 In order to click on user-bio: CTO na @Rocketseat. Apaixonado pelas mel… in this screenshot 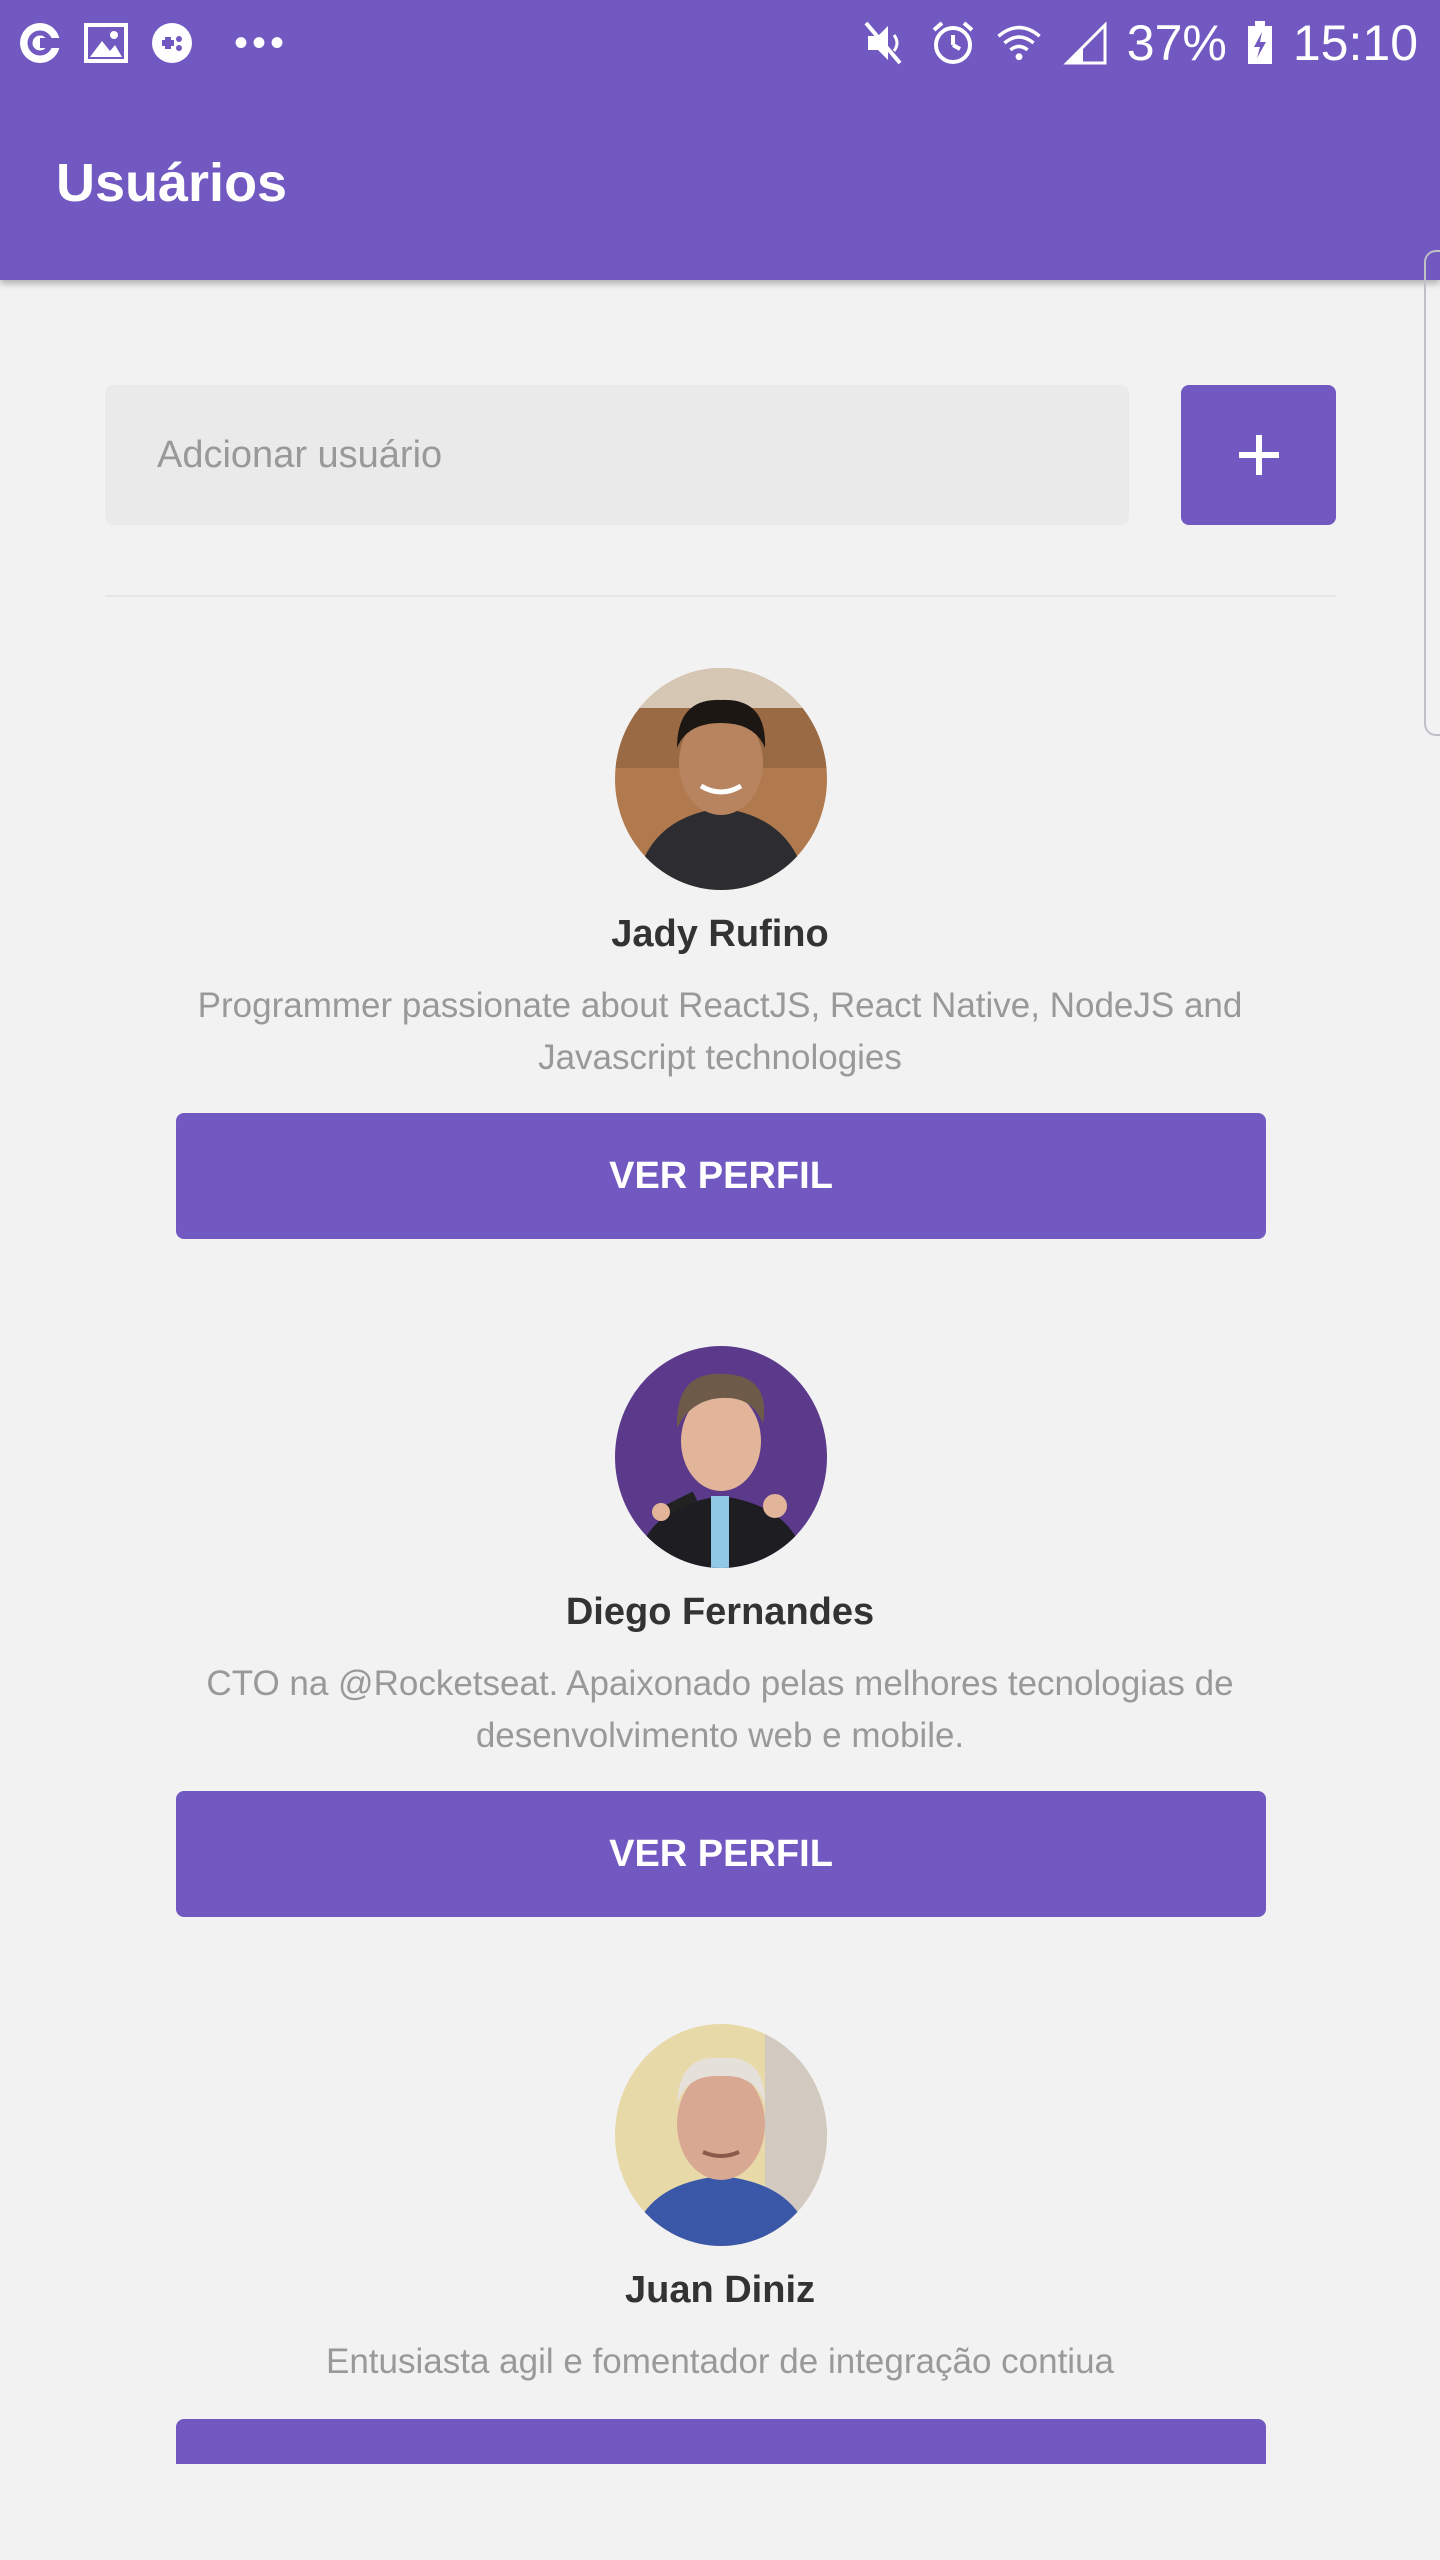, I will do `click(720, 1709)`.